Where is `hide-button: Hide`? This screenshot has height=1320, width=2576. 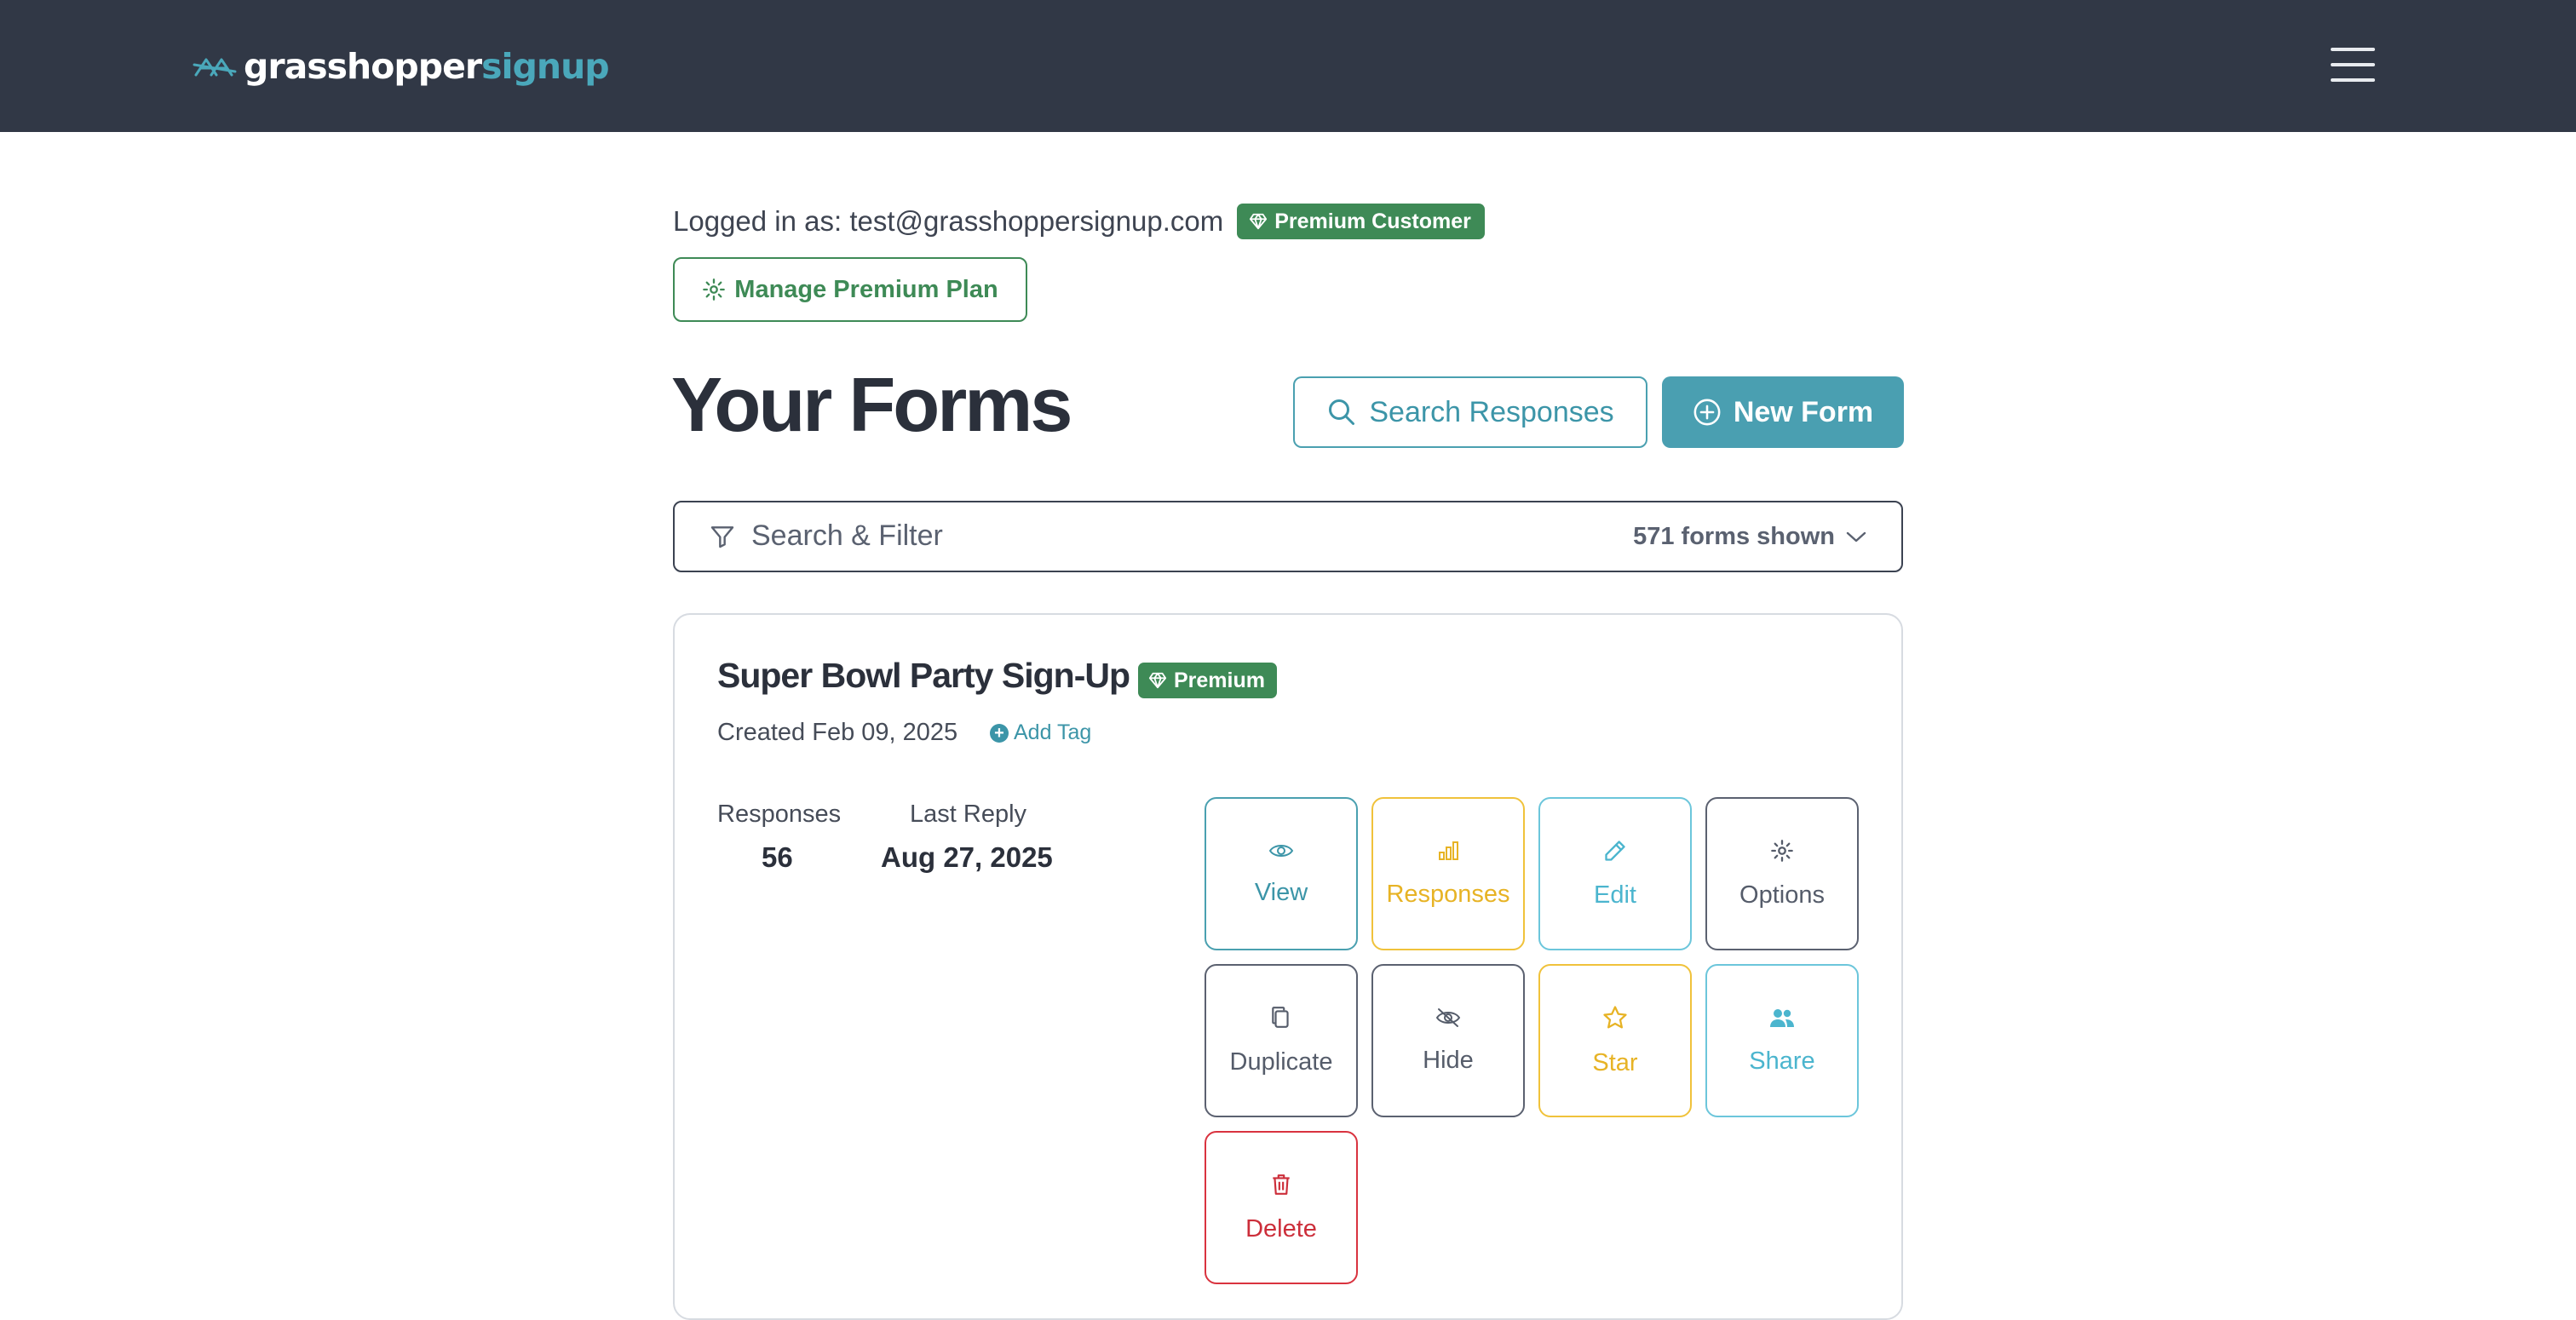
hide-button: Hide is located at coordinates (1448, 1040).